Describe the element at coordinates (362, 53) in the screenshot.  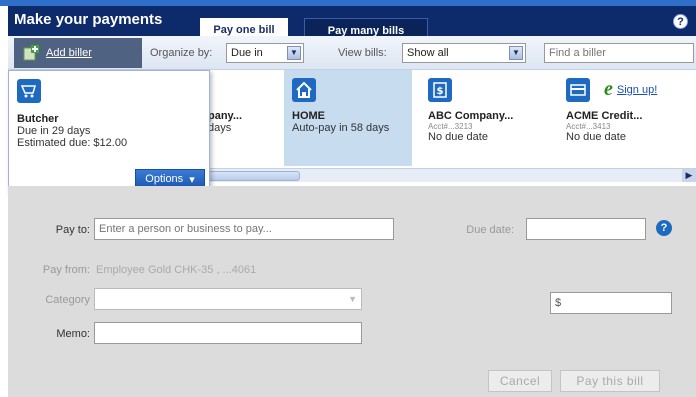
I see `view-bills-label: View bills:` at that location.